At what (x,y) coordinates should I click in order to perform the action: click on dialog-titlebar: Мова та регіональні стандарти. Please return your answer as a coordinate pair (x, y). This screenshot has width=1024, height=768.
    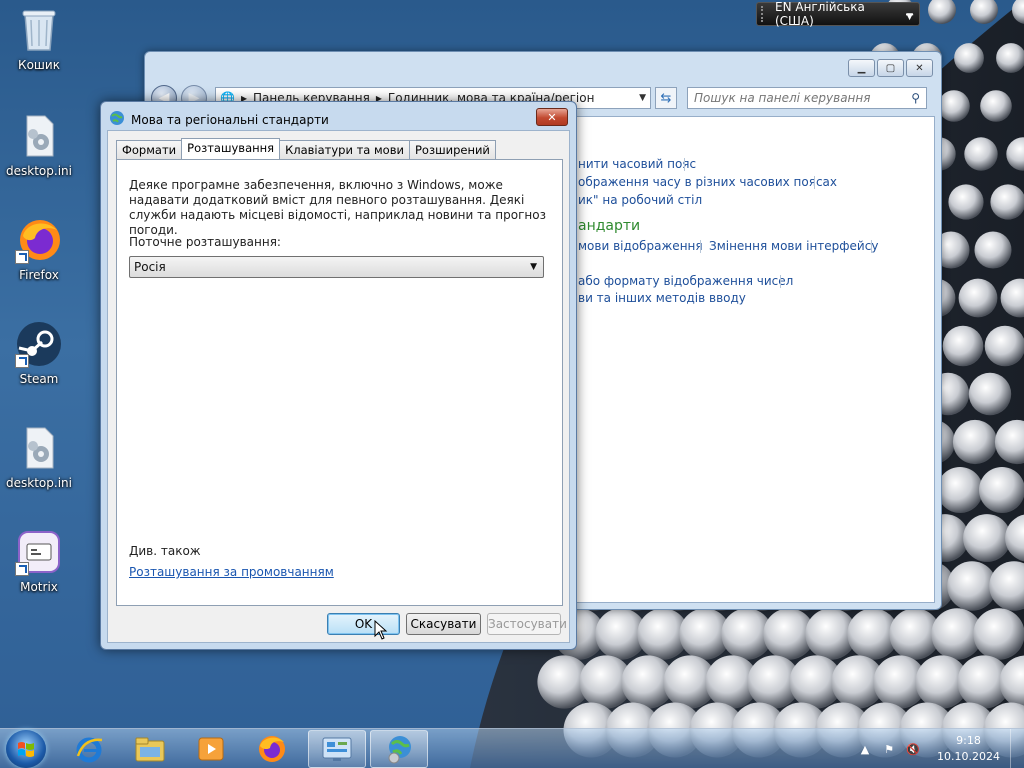
    Looking at the image, I should click on (219, 119).